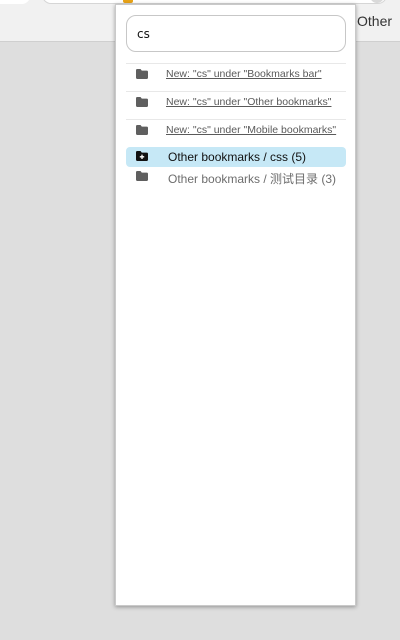  Describe the element at coordinates (251, 130) in the screenshot. I see `new-folder-option-label: New: "cs" under "Mobile bookmarks"` at that location.